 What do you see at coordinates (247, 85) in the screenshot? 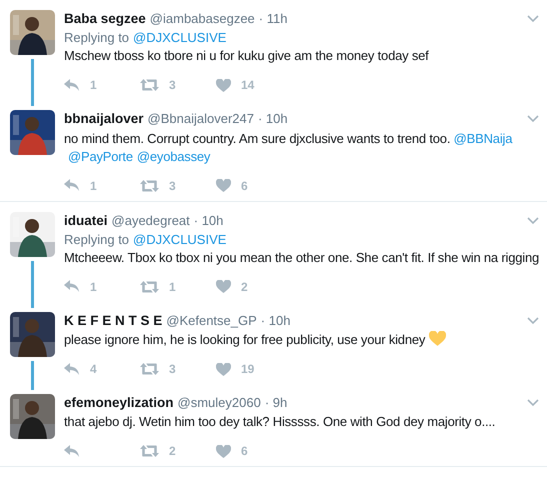
I see `action-count: 14` at bounding box center [247, 85].